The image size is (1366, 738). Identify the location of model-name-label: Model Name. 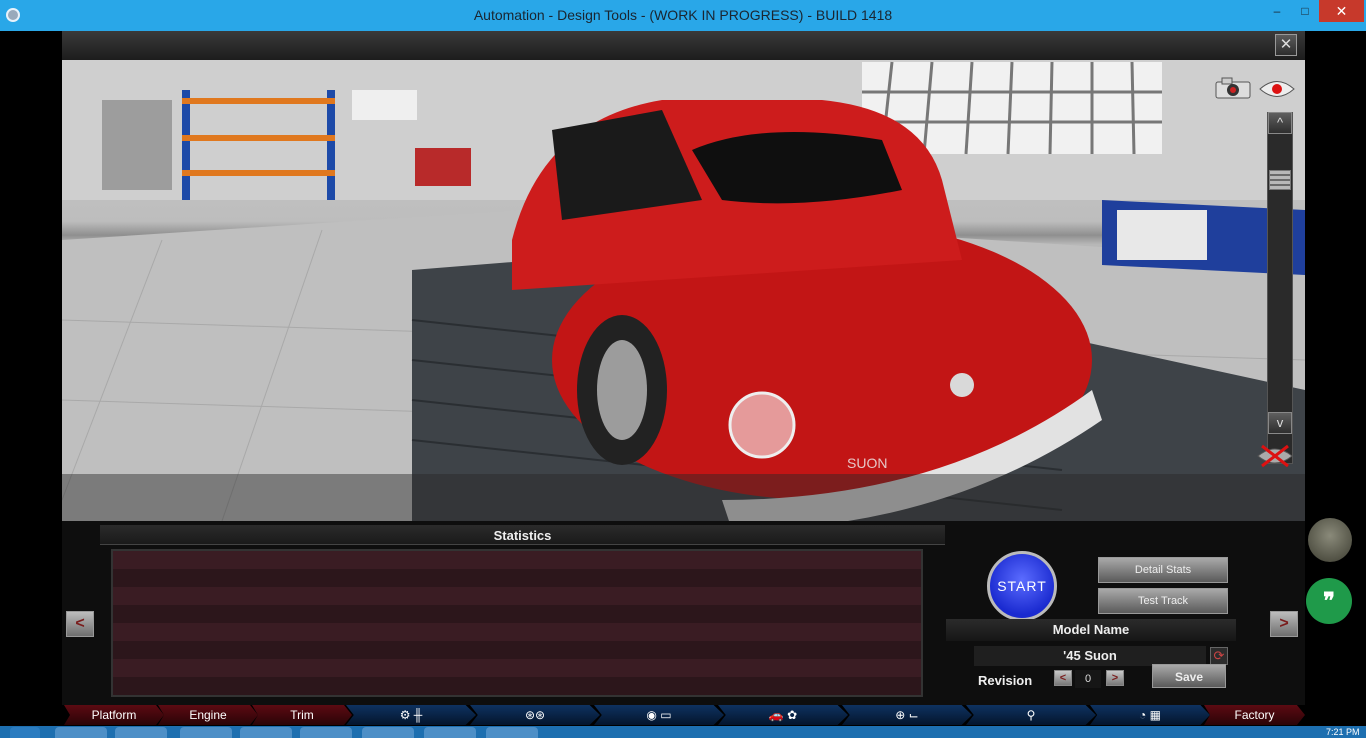
(1091, 630).